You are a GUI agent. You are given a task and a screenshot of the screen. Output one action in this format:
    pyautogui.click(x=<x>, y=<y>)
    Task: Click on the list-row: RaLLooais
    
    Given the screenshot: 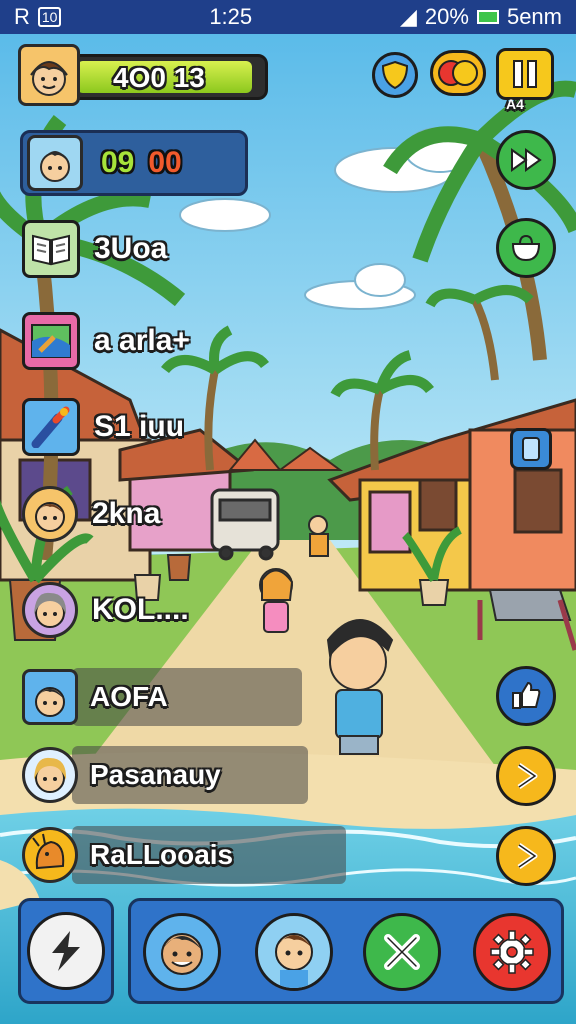 What is the action you would take?
    pyautogui.click(x=184, y=855)
    